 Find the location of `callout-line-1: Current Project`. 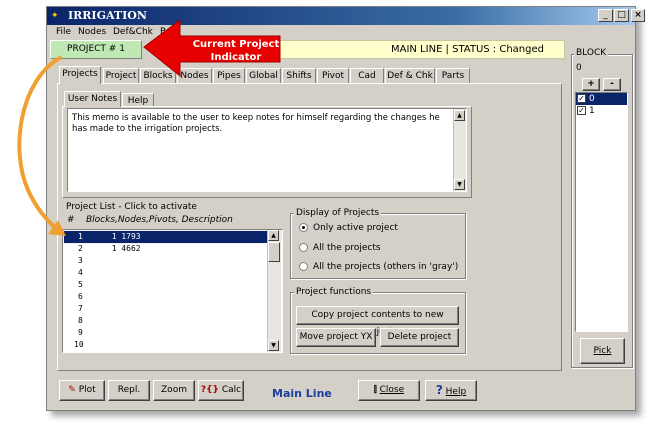

callout-line-1: Current Project is located at coordinates (236, 44).